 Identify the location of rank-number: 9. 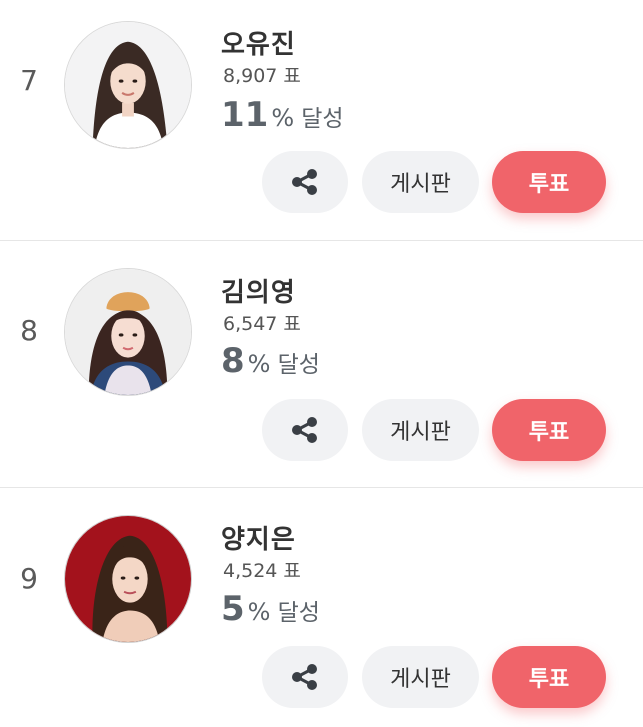
(29, 578).